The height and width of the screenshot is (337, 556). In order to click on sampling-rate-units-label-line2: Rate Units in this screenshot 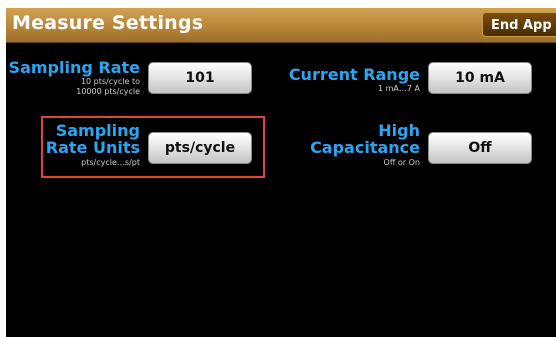, I will do `click(92, 147)`.